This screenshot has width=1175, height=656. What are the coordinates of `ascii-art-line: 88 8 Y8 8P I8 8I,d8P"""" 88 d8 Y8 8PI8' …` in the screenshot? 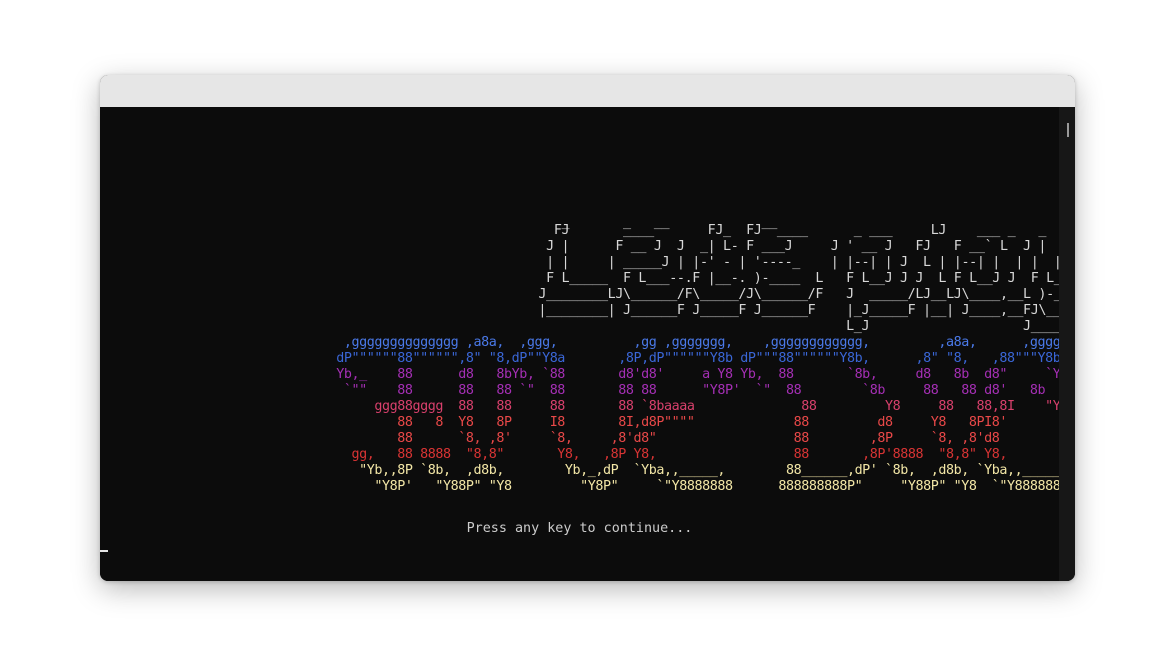 It's located at (587, 422).